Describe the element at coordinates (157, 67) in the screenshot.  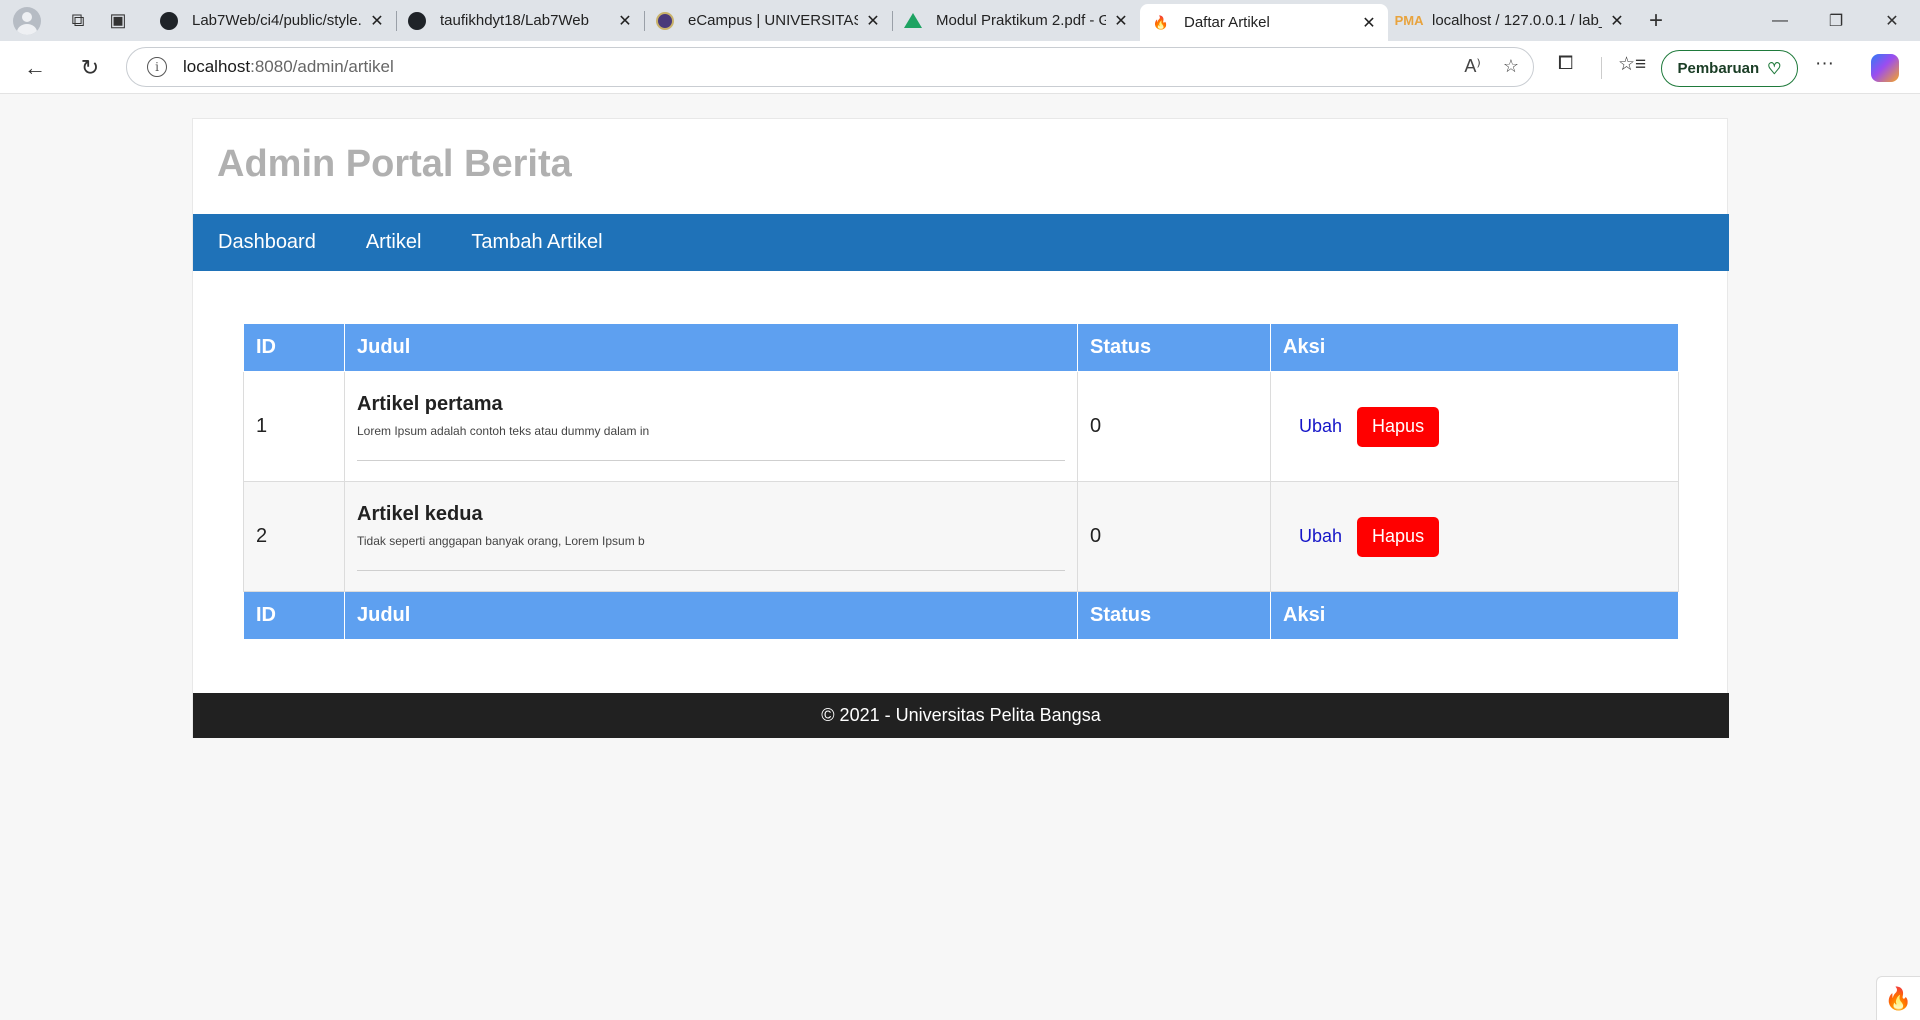
I see `site-info-icon: i` at that location.